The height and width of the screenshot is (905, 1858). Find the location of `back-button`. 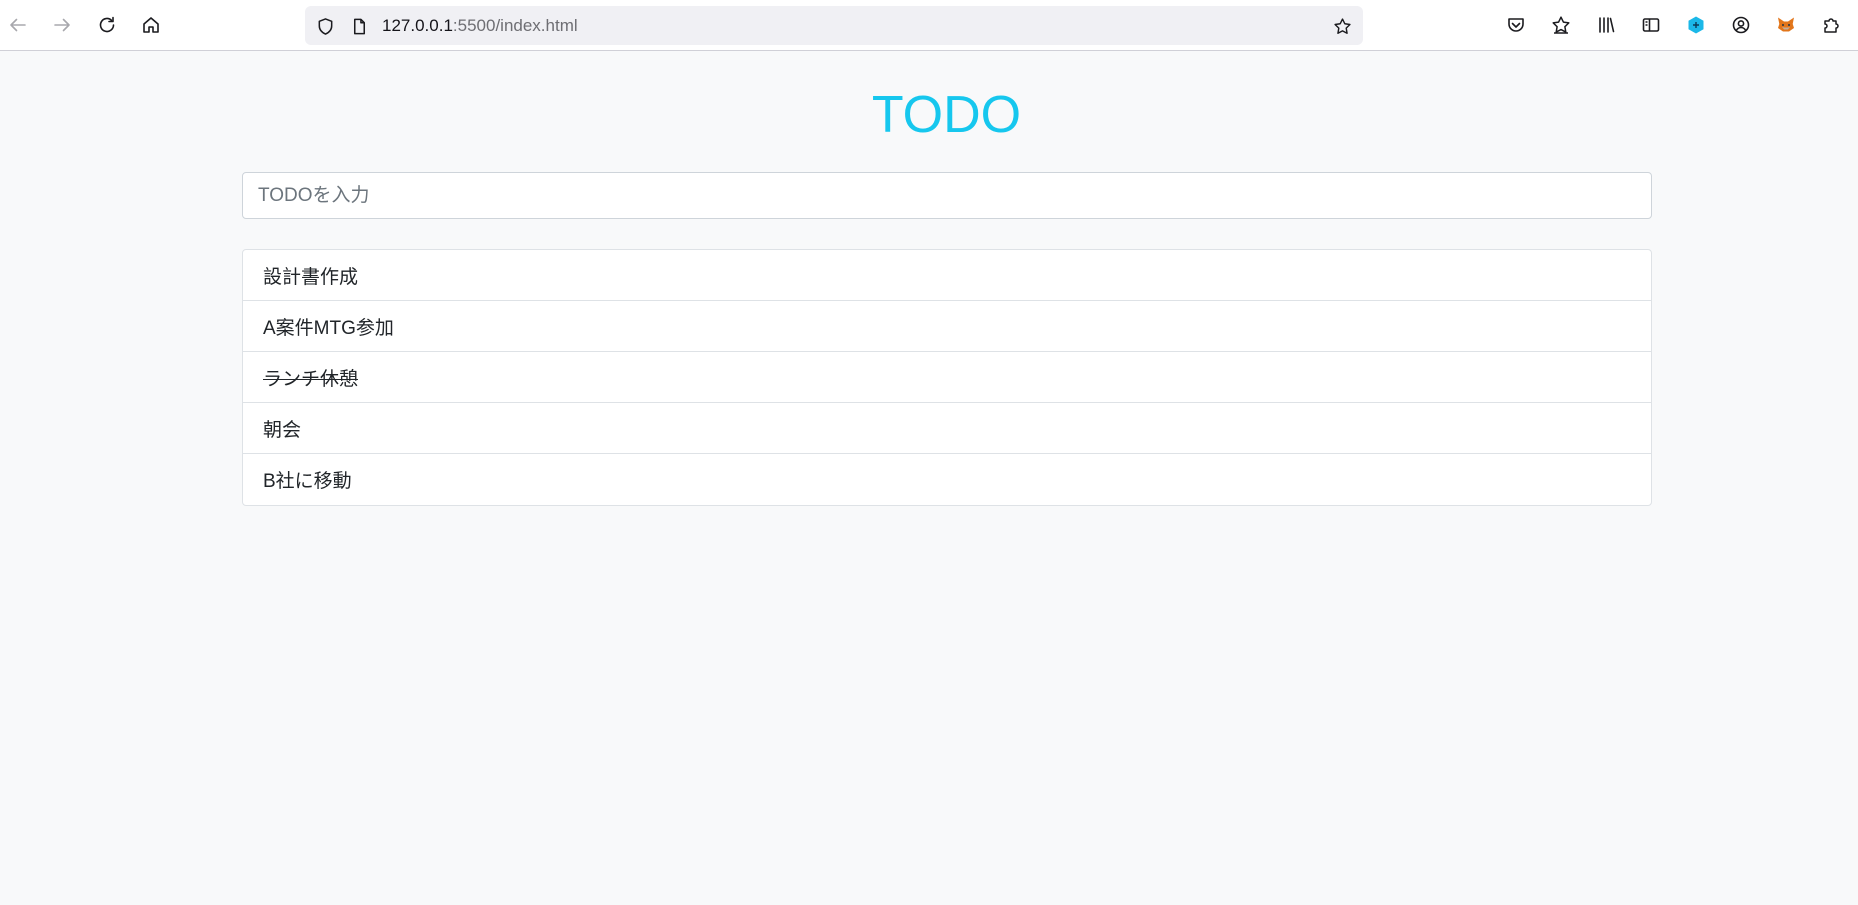

back-button is located at coordinates (18, 25).